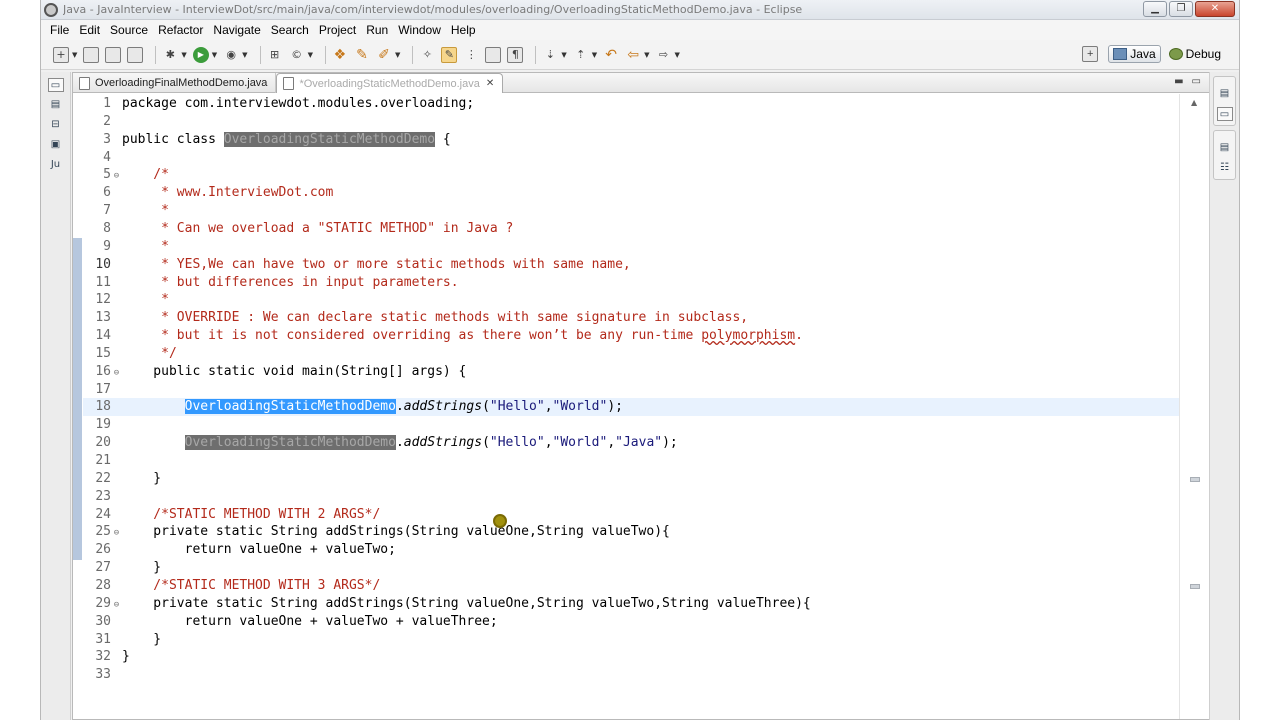 The height and width of the screenshot is (720, 1280). I want to click on restore-outline-icon: ▤, so click(1225, 148).